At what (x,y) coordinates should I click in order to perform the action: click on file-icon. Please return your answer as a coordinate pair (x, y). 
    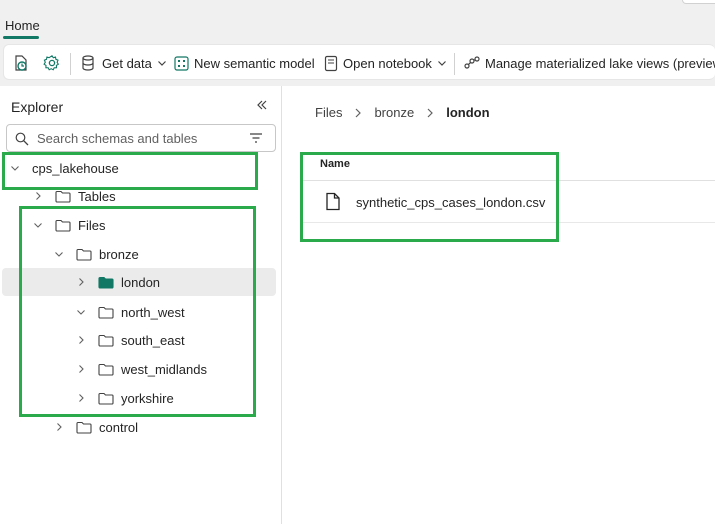
    Looking at the image, I should click on (333, 201).